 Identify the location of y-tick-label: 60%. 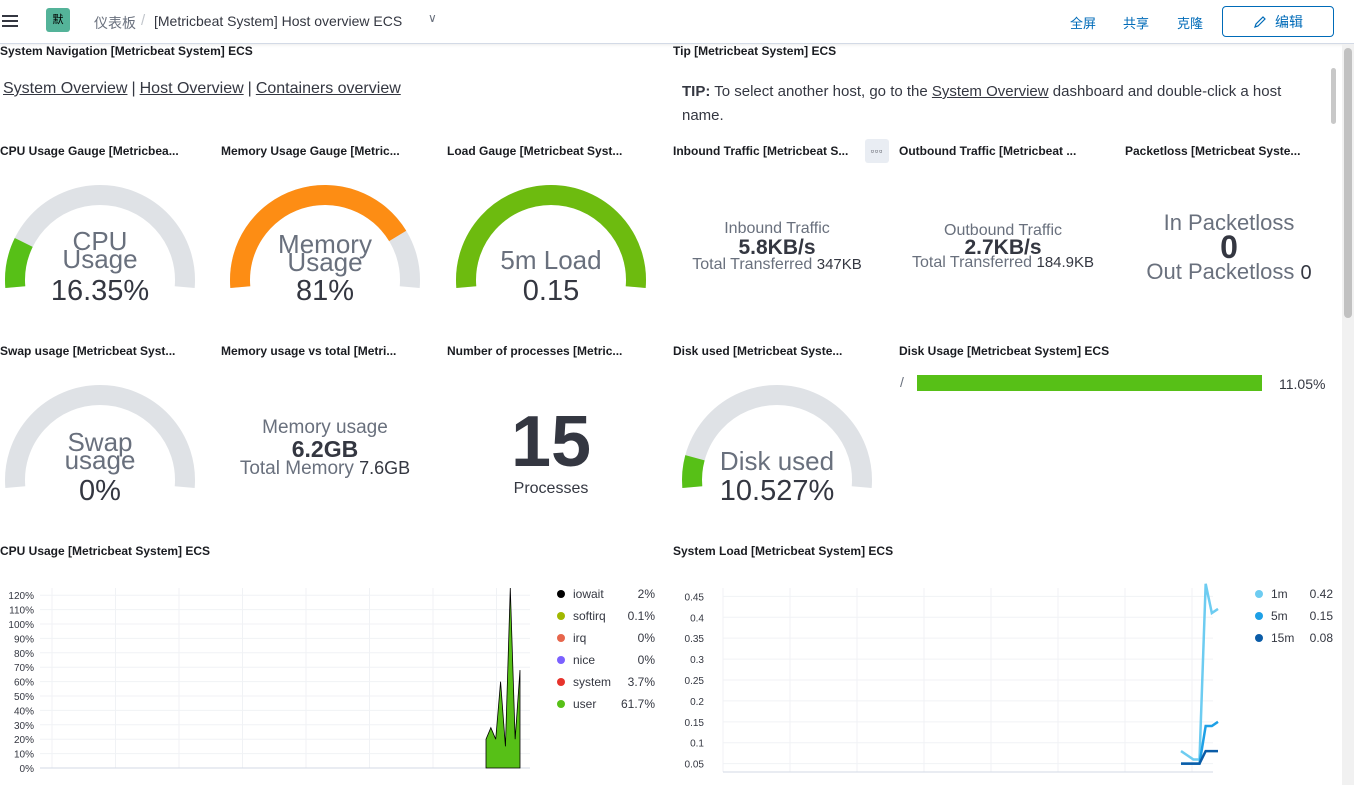
(24, 683).